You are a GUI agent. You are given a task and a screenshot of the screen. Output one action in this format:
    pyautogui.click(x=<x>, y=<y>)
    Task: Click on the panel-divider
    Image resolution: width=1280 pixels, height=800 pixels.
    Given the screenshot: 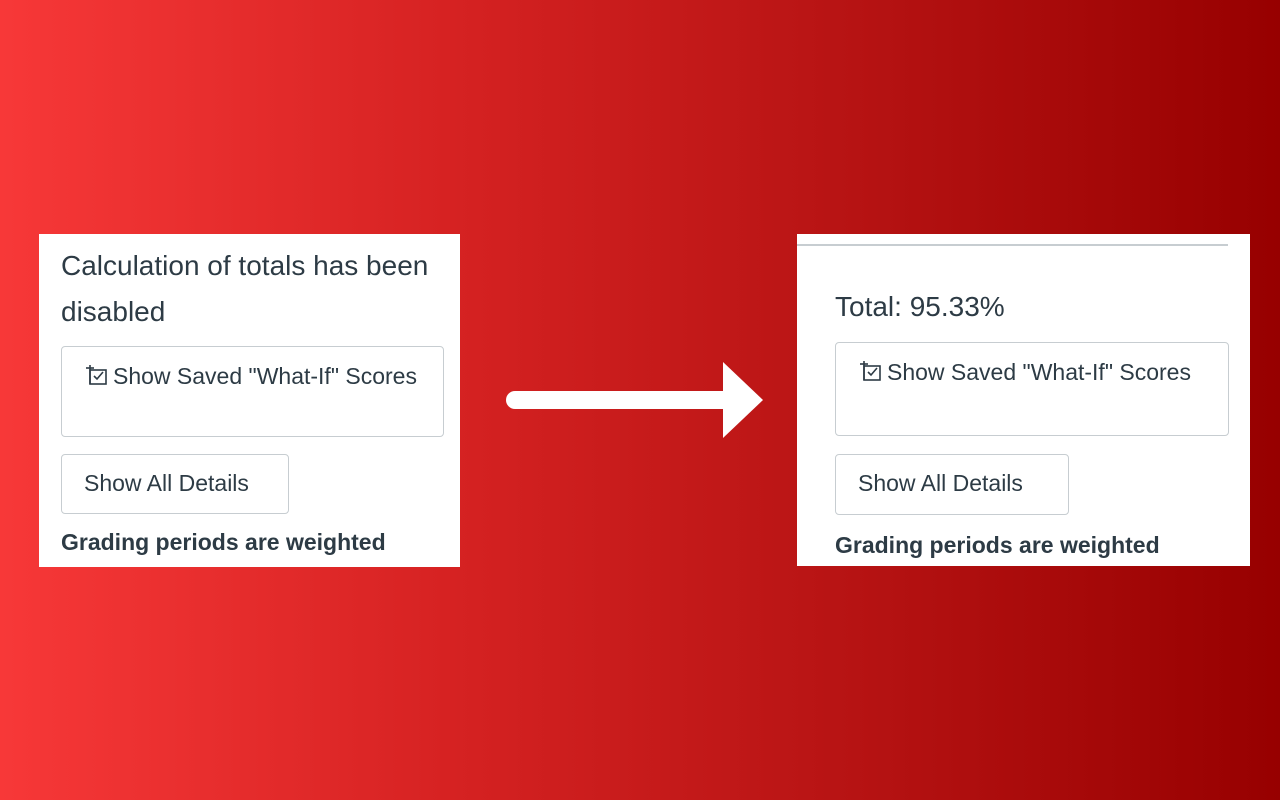 What is the action you would take?
    pyautogui.click(x=1012, y=245)
    